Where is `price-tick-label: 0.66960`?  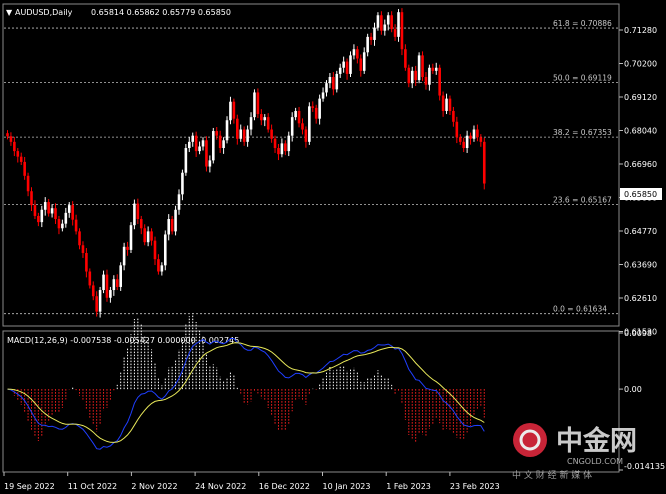 price-tick-label: 0.66960 is located at coordinates (640, 164).